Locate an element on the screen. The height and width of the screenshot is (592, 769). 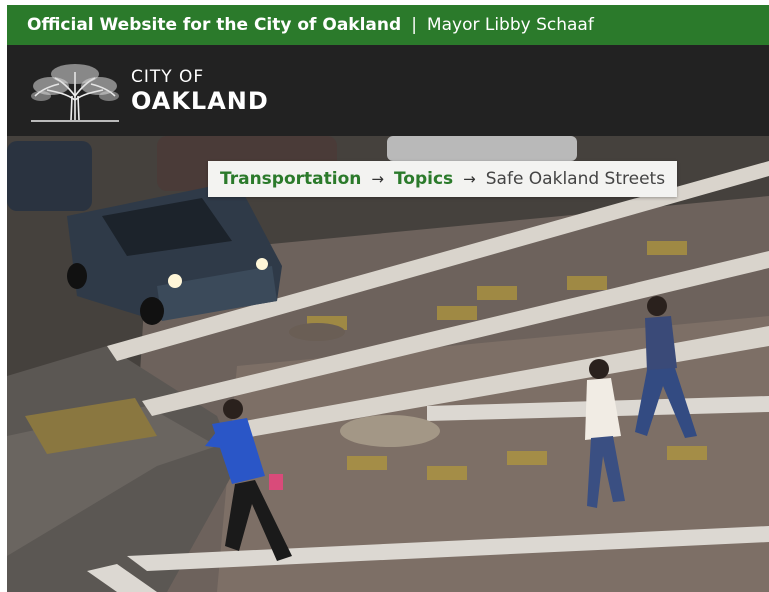
logo-city-of: CITY OF is located at coordinates (168, 76).